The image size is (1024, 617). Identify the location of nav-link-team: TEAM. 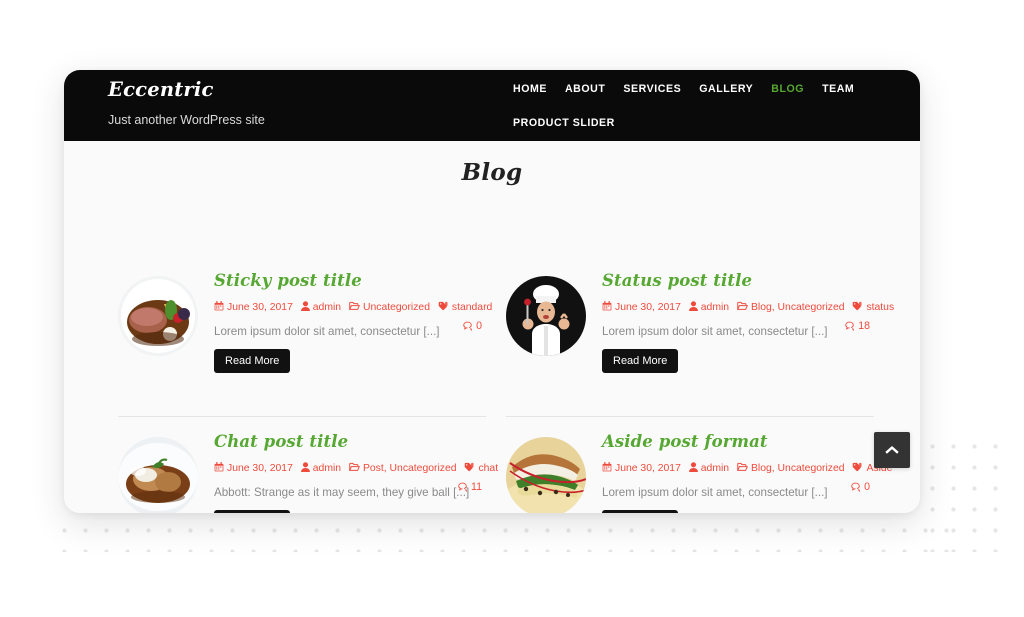
(838, 89).